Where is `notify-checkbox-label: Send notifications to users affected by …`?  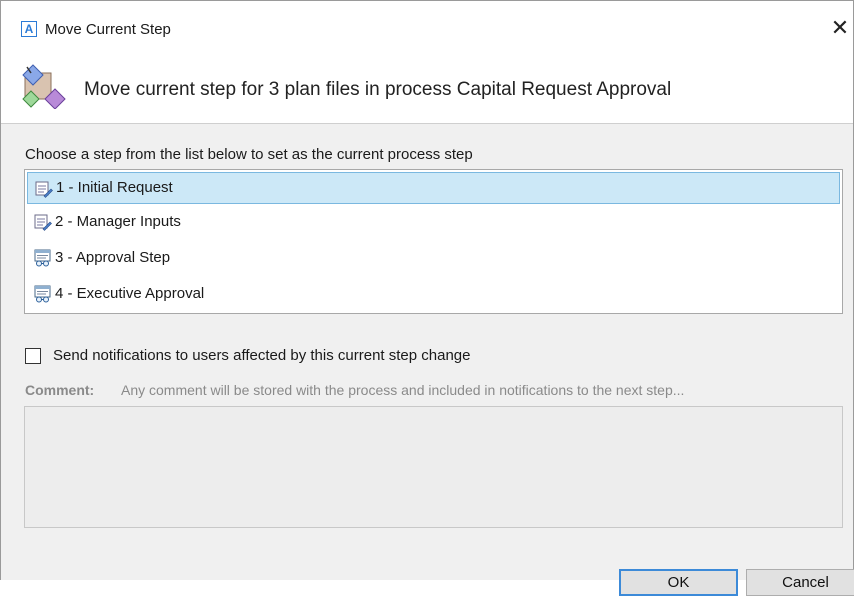 notify-checkbox-label: Send notifications to users affected by … is located at coordinates (261, 355).